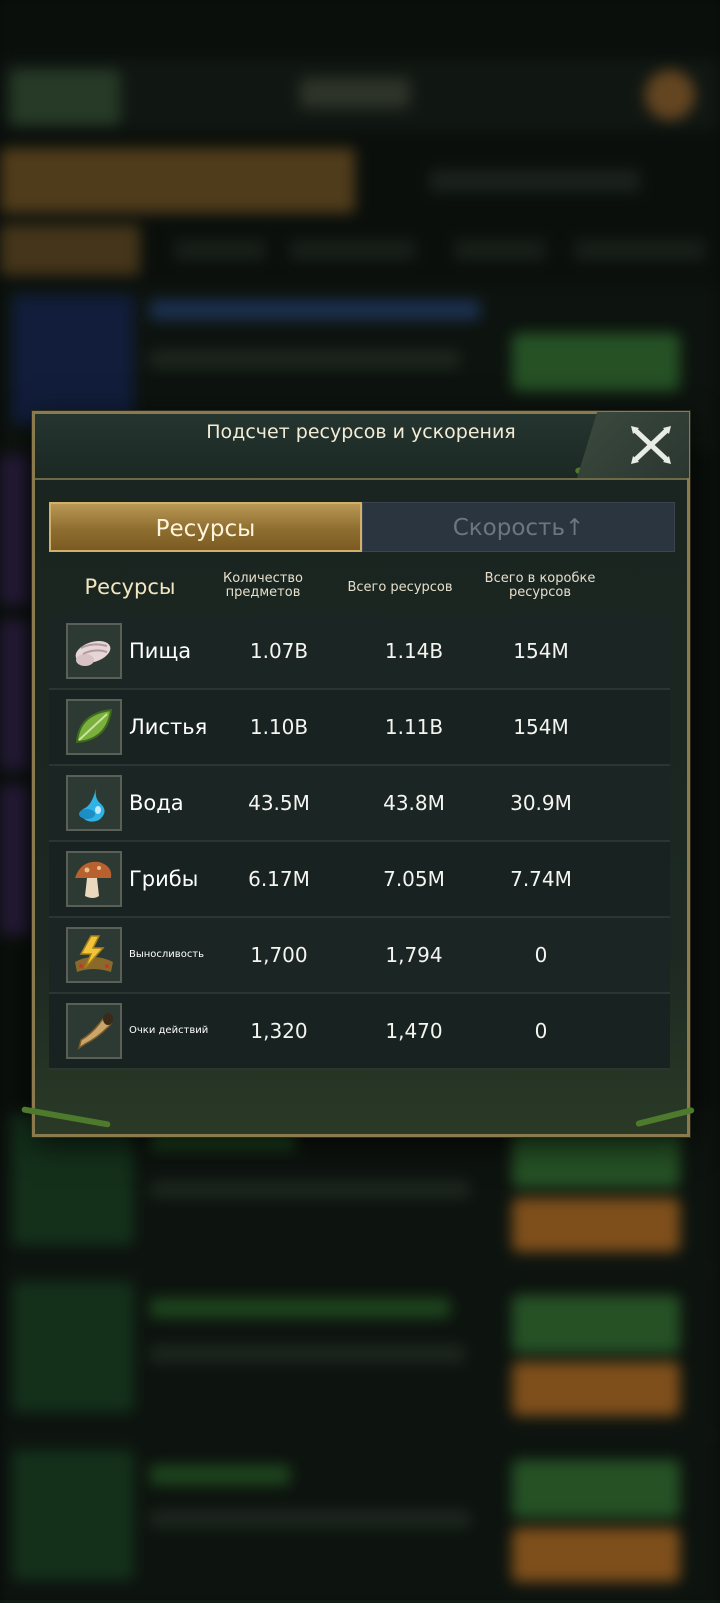 The width and height of the screenshot is (720, 1603). Describe the element at coordinates (279, 955) in the screenshot. I see `items-count-value: 1,700` at that location.